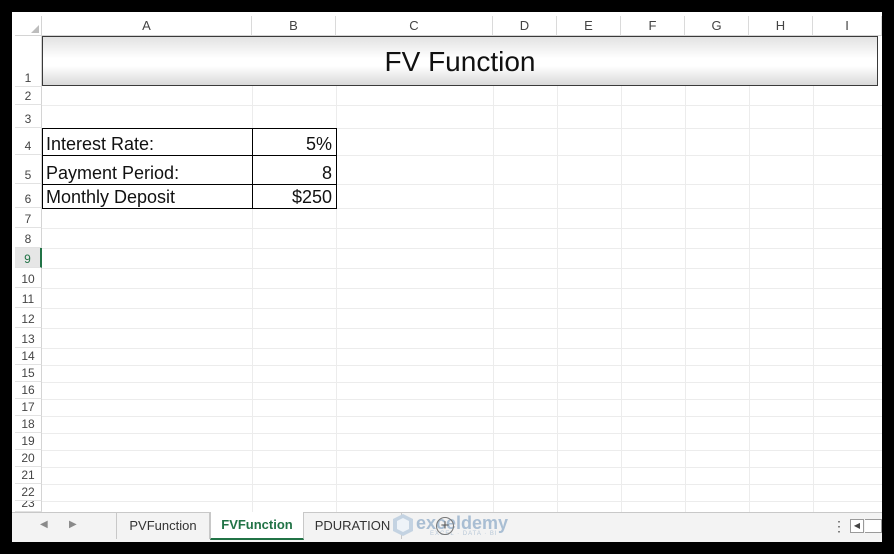 The height and width of the screenshot is (554, 894). What do you see at coordinates (28, 258) in the screenshot?
I see `row-header-9: 9` at bounding box center [28, 258].